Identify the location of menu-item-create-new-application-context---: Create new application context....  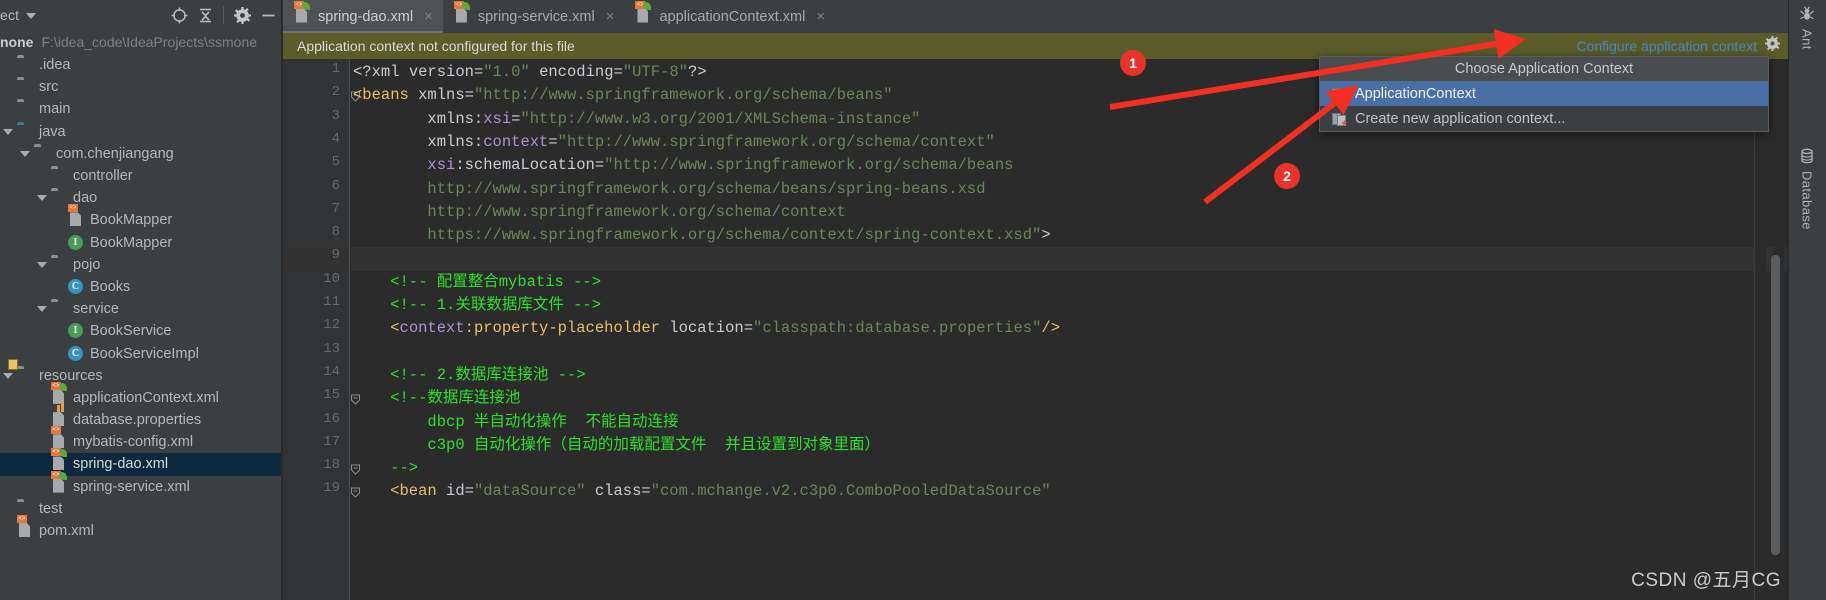
(1544, 118).